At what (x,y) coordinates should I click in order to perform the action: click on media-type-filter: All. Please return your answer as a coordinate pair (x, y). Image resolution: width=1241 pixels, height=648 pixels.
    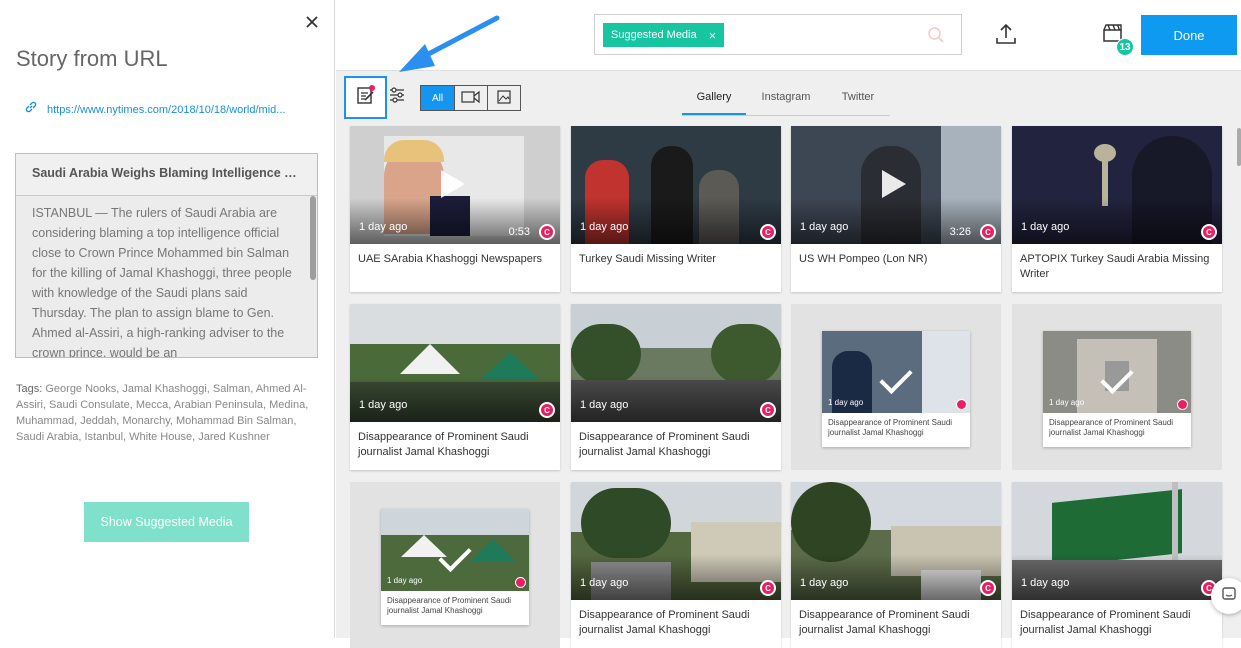
    Looking at the image, I should click on (470, 98).